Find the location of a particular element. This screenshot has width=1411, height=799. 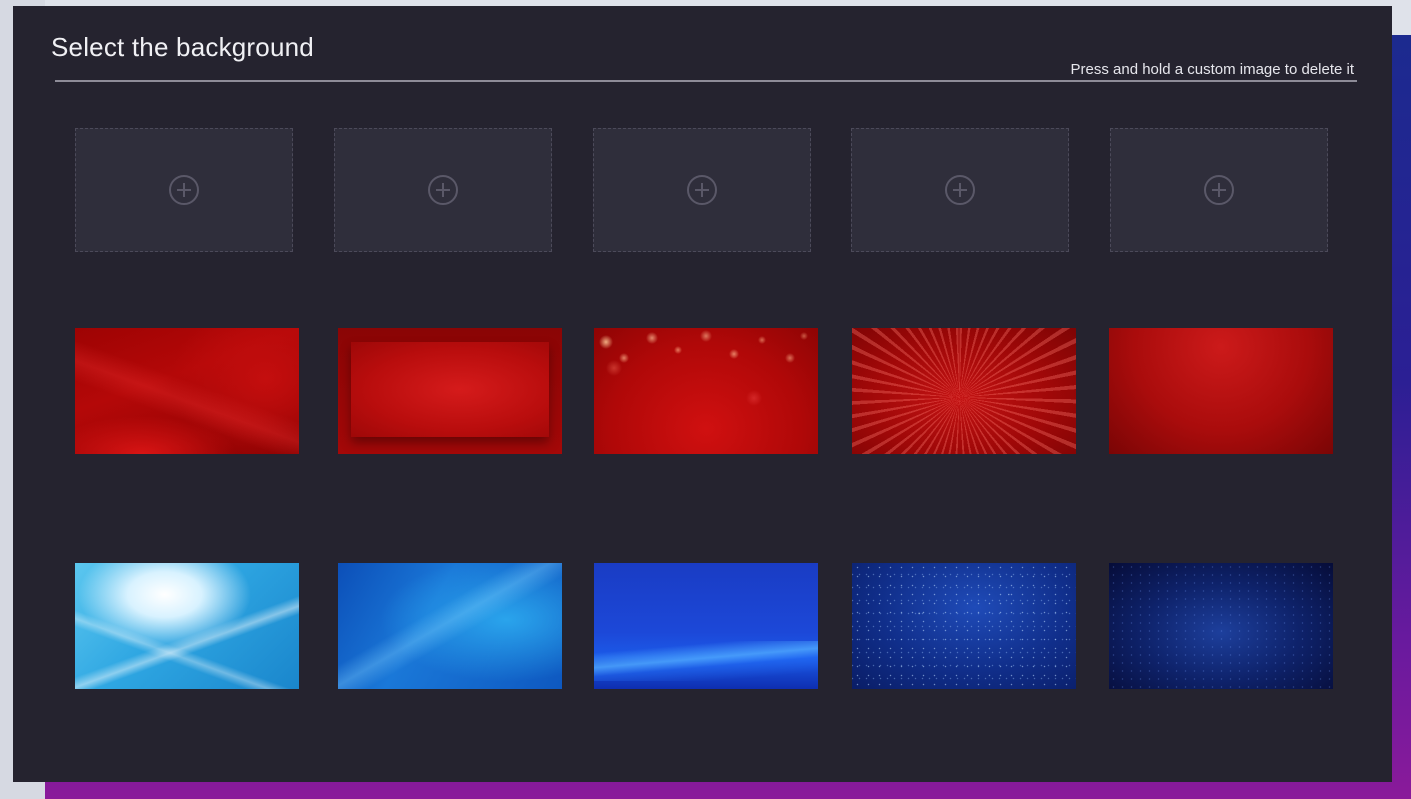

background-thumbnail-blue-wave is located at coordinates (450, 626).